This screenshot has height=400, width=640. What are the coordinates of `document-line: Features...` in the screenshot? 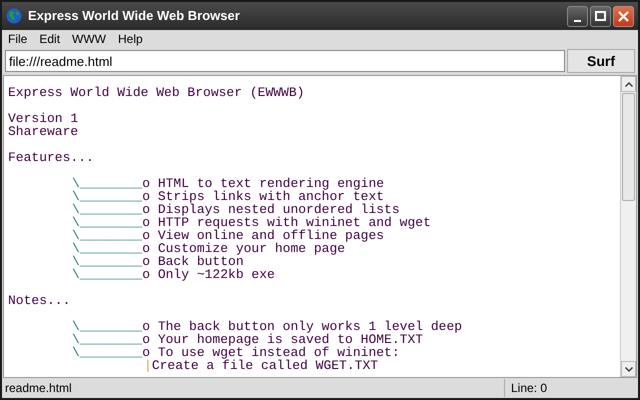 It's located at (51, 157).